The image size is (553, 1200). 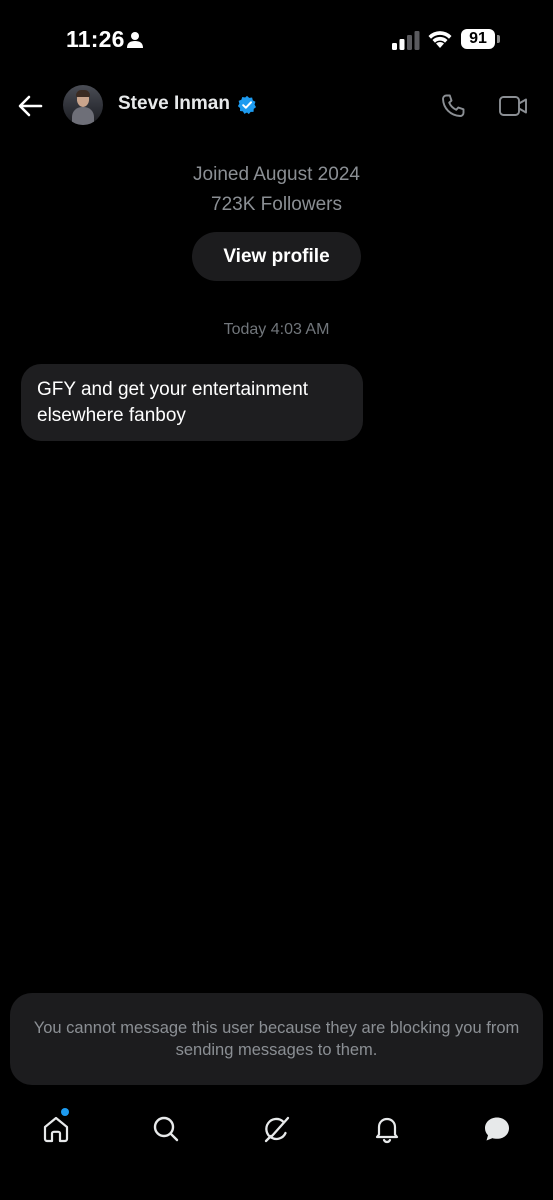 I want to click on status-bar: 11:26 91, so click(x=276, y=40).